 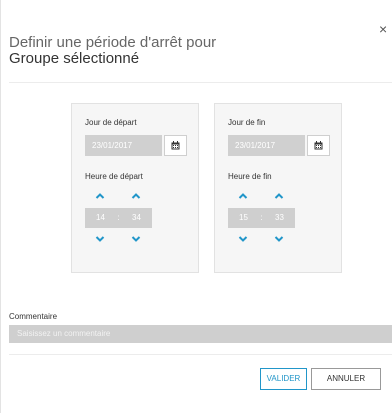 I want to click on comment-input, so click(x=200, y=334).